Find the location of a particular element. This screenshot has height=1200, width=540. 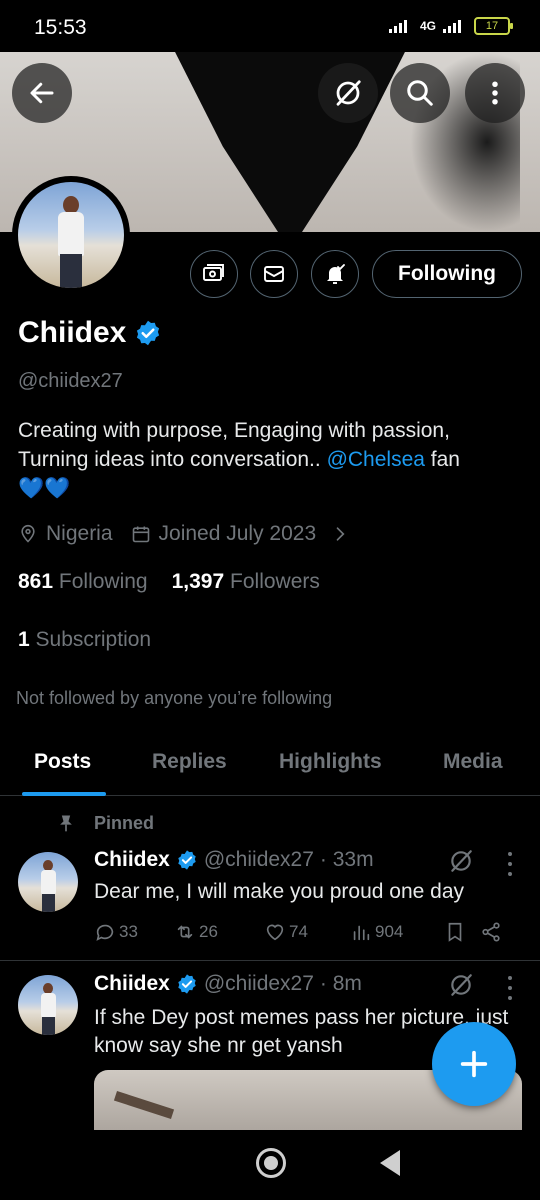

tab-highlights: Highlights is located at coordinates (330, 762).